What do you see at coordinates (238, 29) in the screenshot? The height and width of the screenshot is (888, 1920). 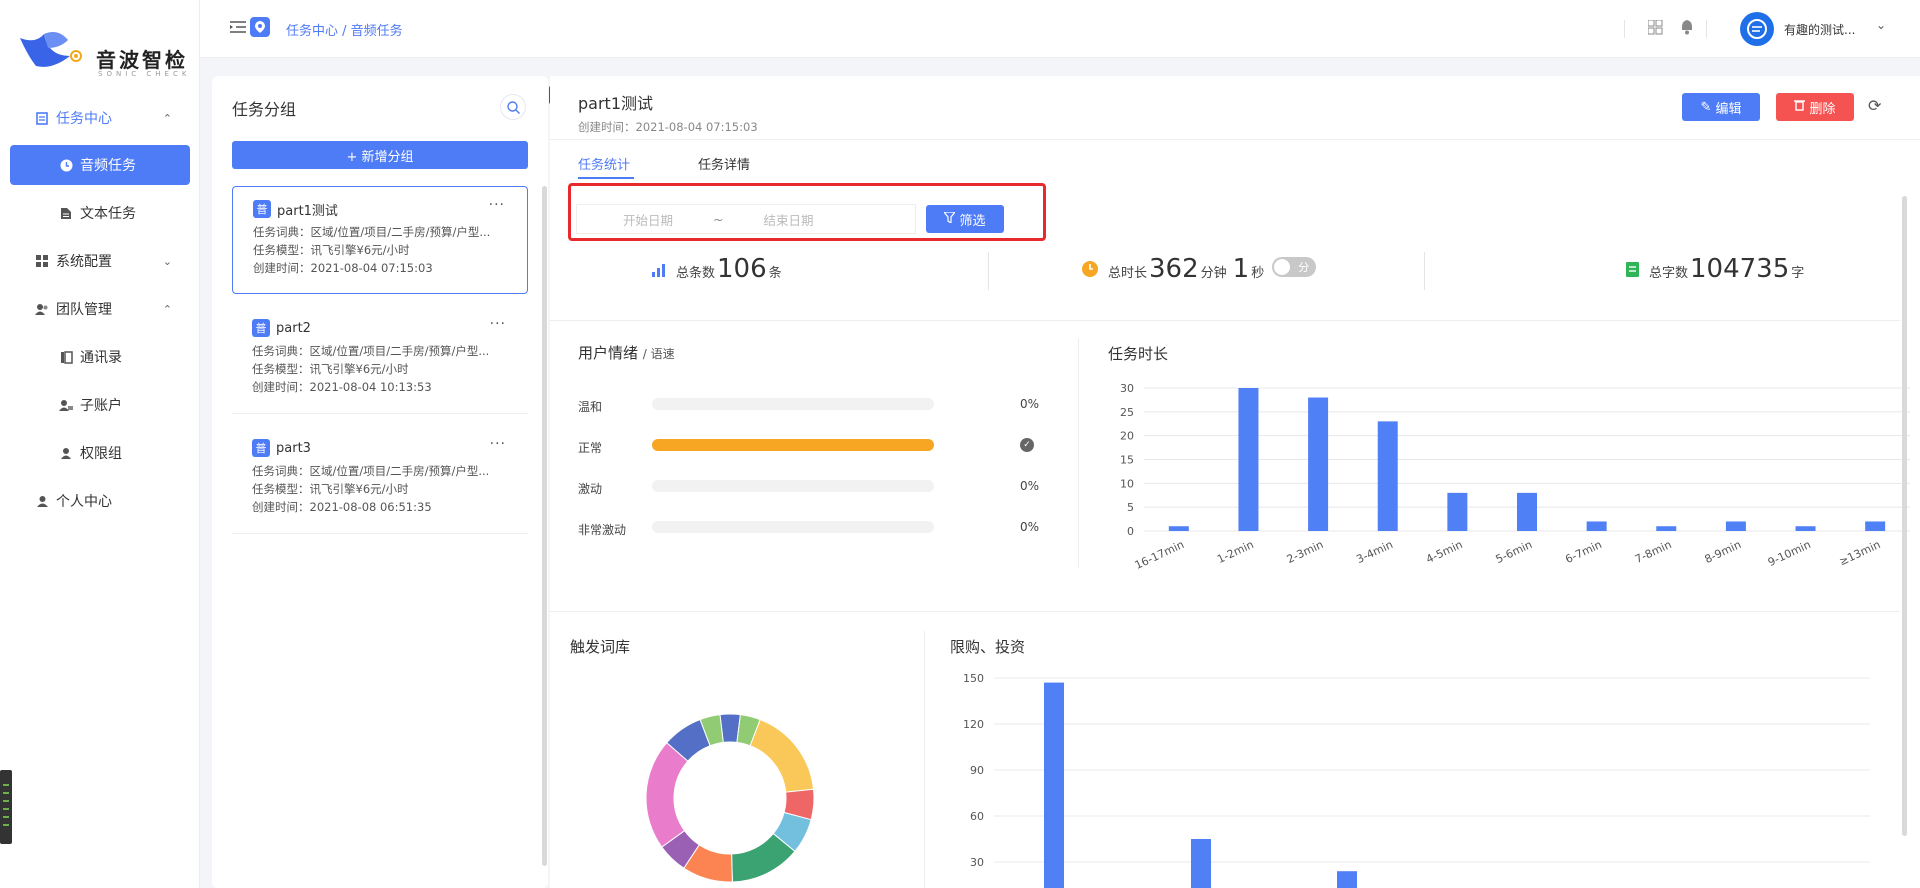 I see `menu-fold-icon` at bounding box center [238, 29].